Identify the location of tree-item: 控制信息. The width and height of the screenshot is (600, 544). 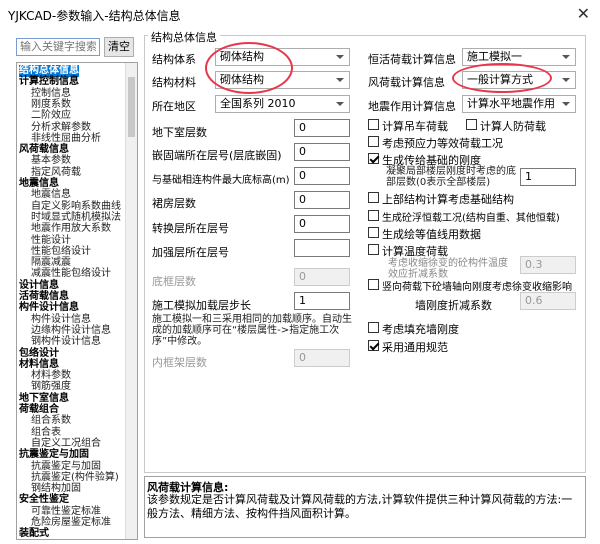
(51, 94).